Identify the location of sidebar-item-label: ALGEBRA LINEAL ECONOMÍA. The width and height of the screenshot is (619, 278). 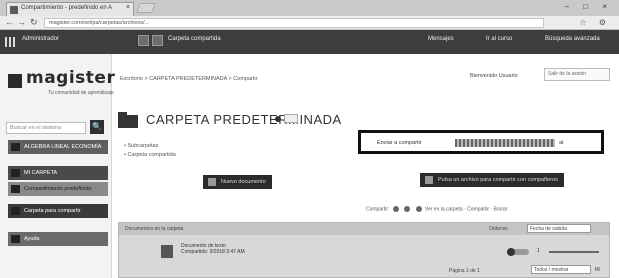
(63, 147).